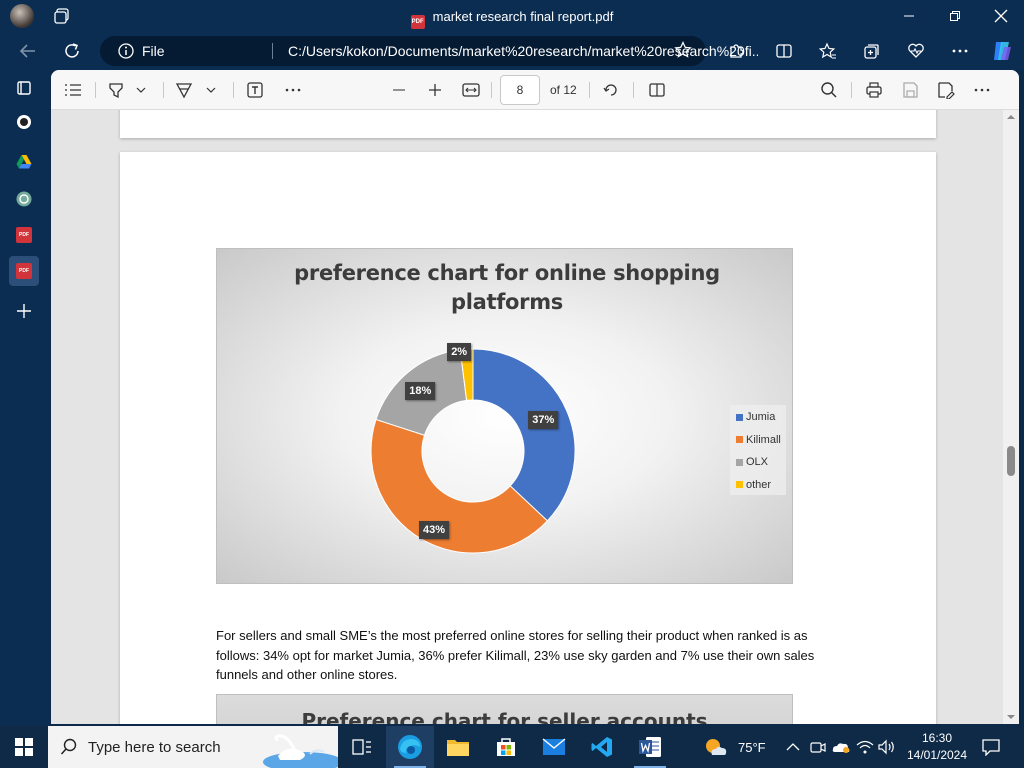  What do you see at coordinates (937, 747) in the screenshot?
I see `system-clock: 16:30 14/01/2024` at bounding box center [937, 747].